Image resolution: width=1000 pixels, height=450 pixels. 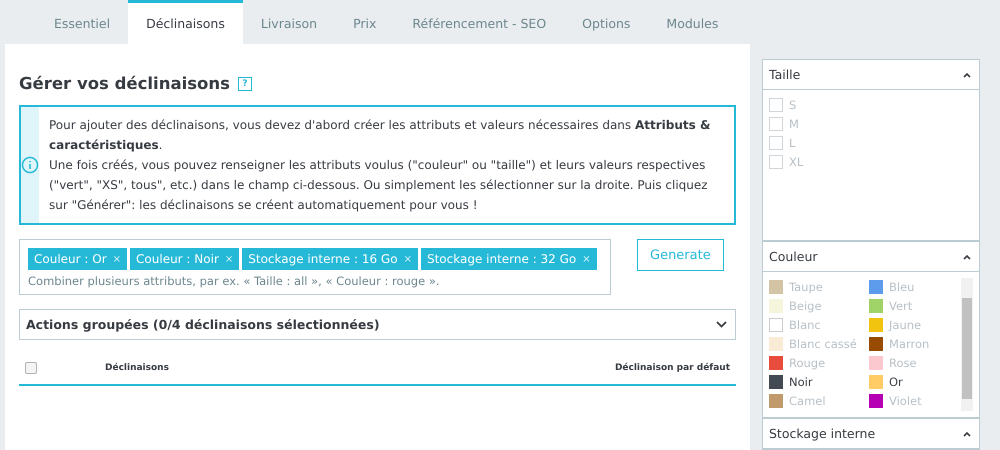 I want to click on tab: Prix, so click(x=364, y=22).